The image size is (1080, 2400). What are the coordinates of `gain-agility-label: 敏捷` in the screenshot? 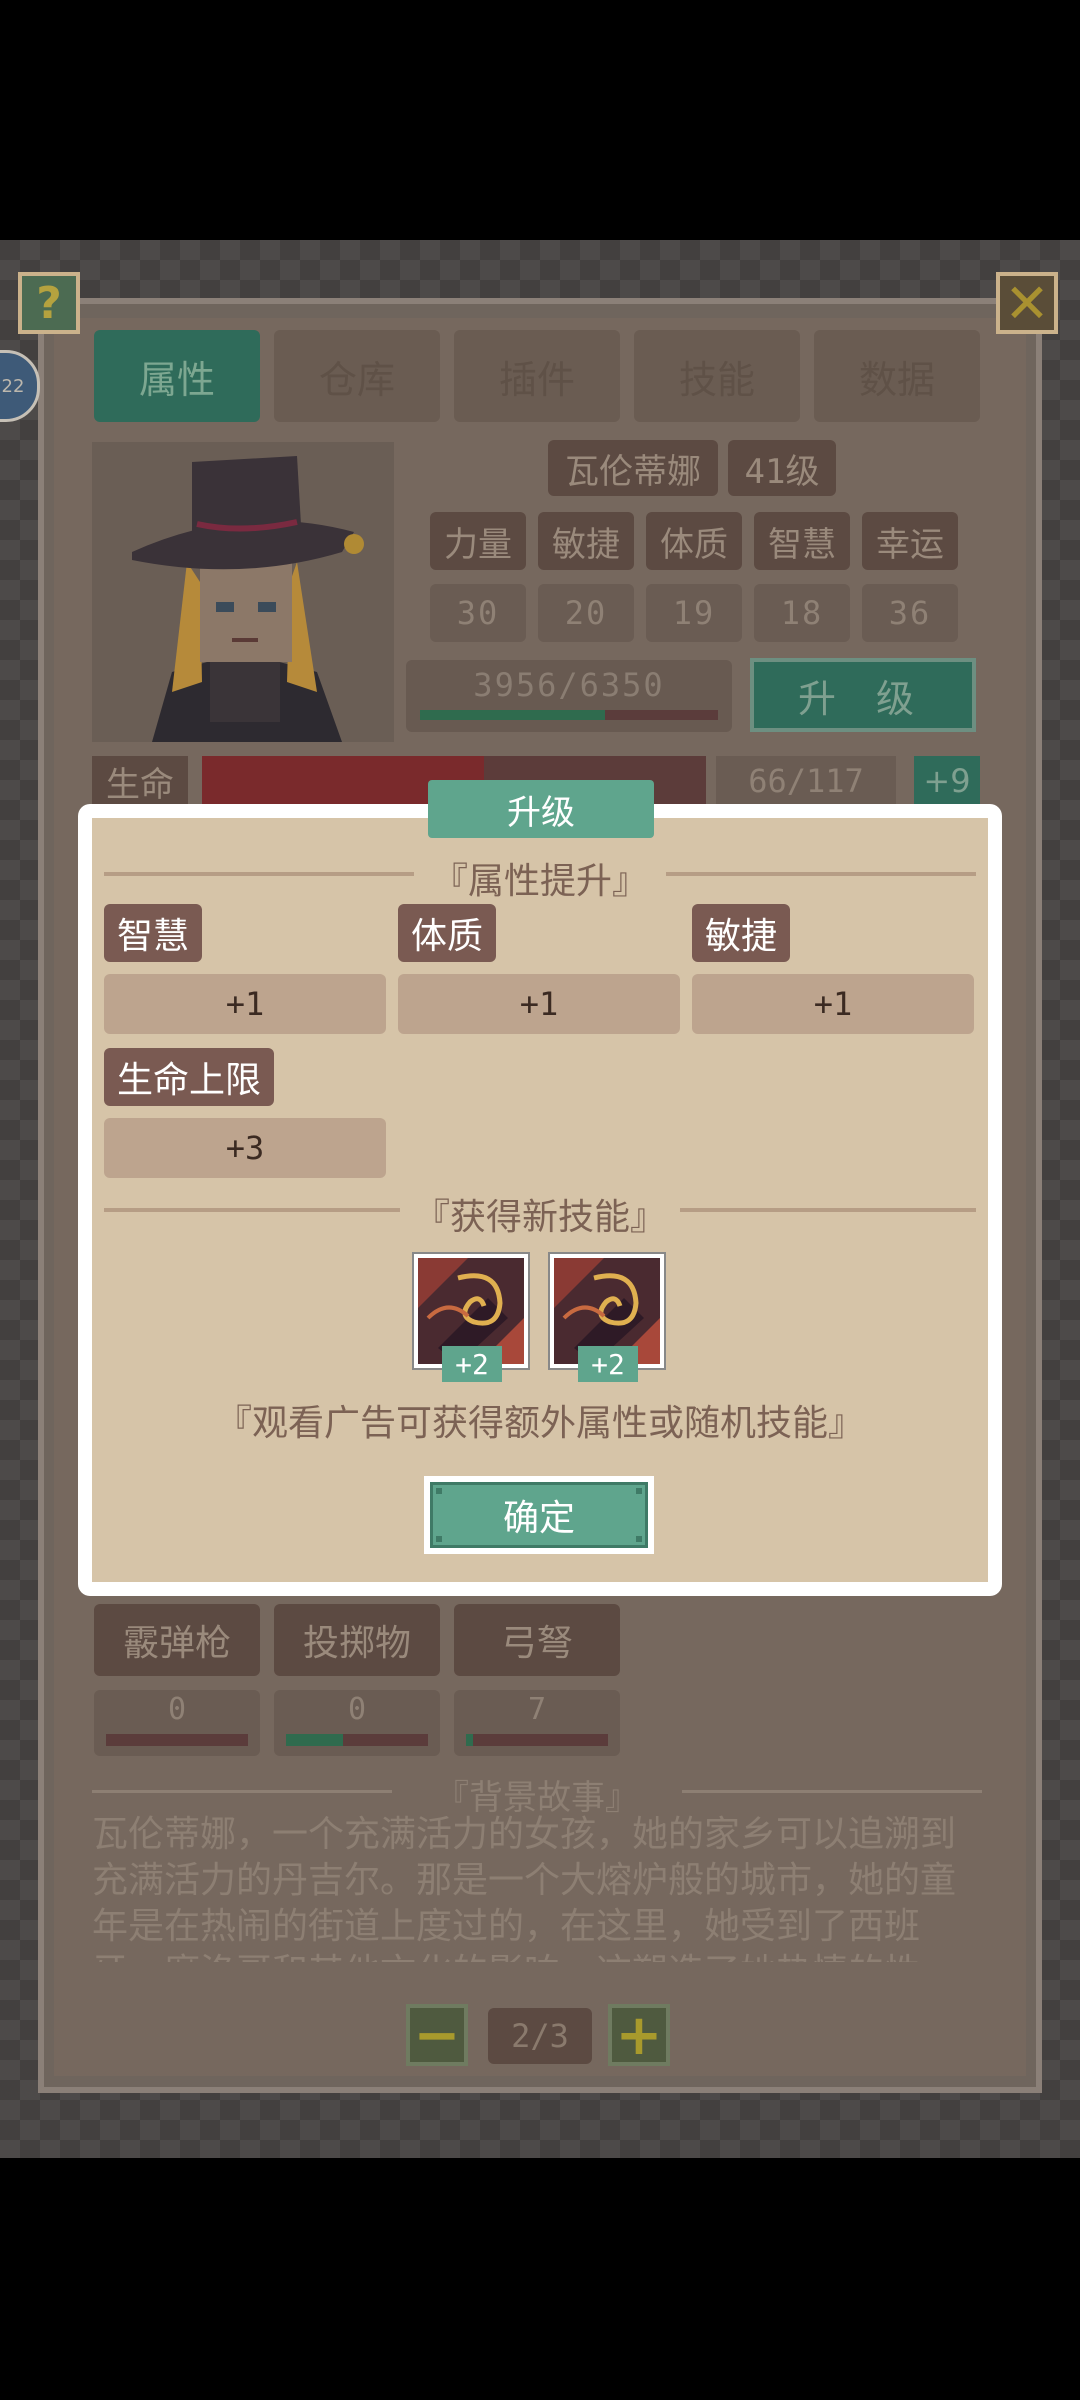 It's located at (741, 933).